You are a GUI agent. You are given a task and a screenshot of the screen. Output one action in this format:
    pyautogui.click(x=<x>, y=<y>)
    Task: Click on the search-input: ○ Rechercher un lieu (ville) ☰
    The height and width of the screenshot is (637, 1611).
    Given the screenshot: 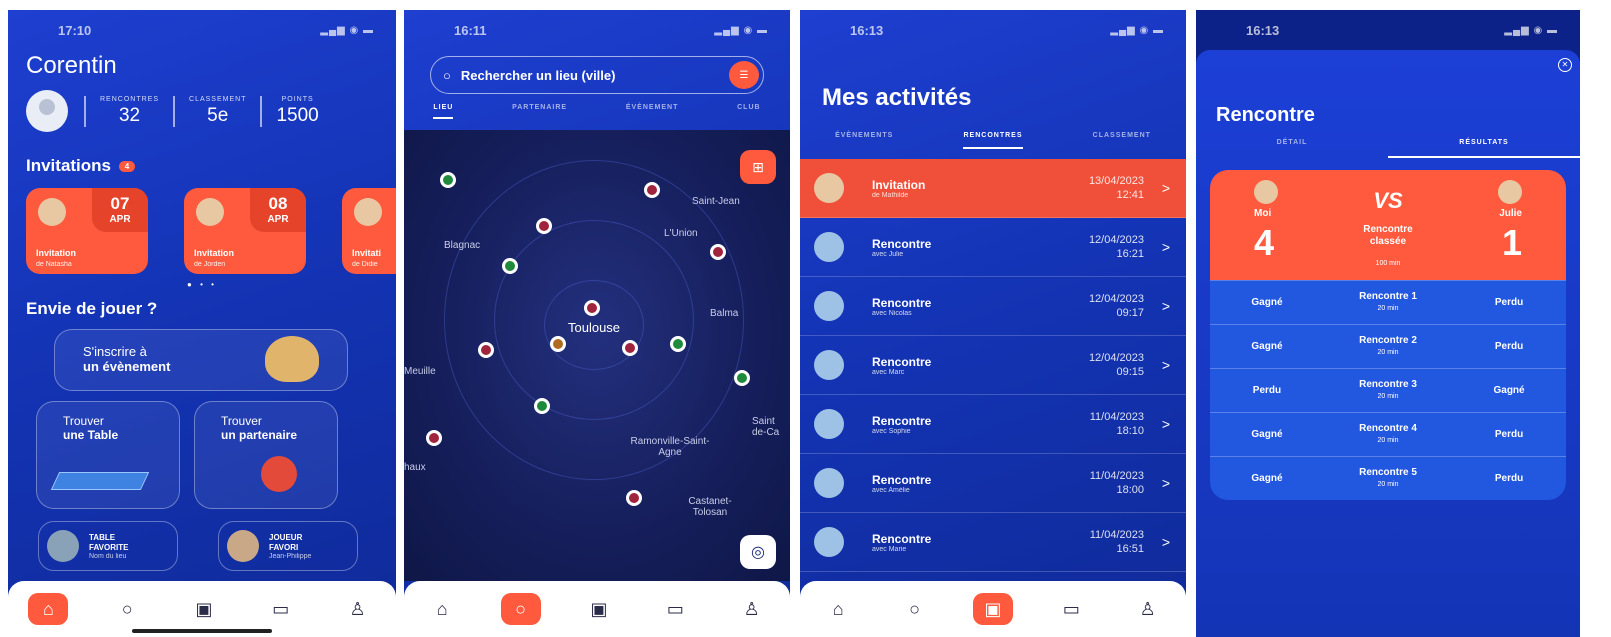 What is the action you would take?
    pyautogui.click(x=597, y=75)
    